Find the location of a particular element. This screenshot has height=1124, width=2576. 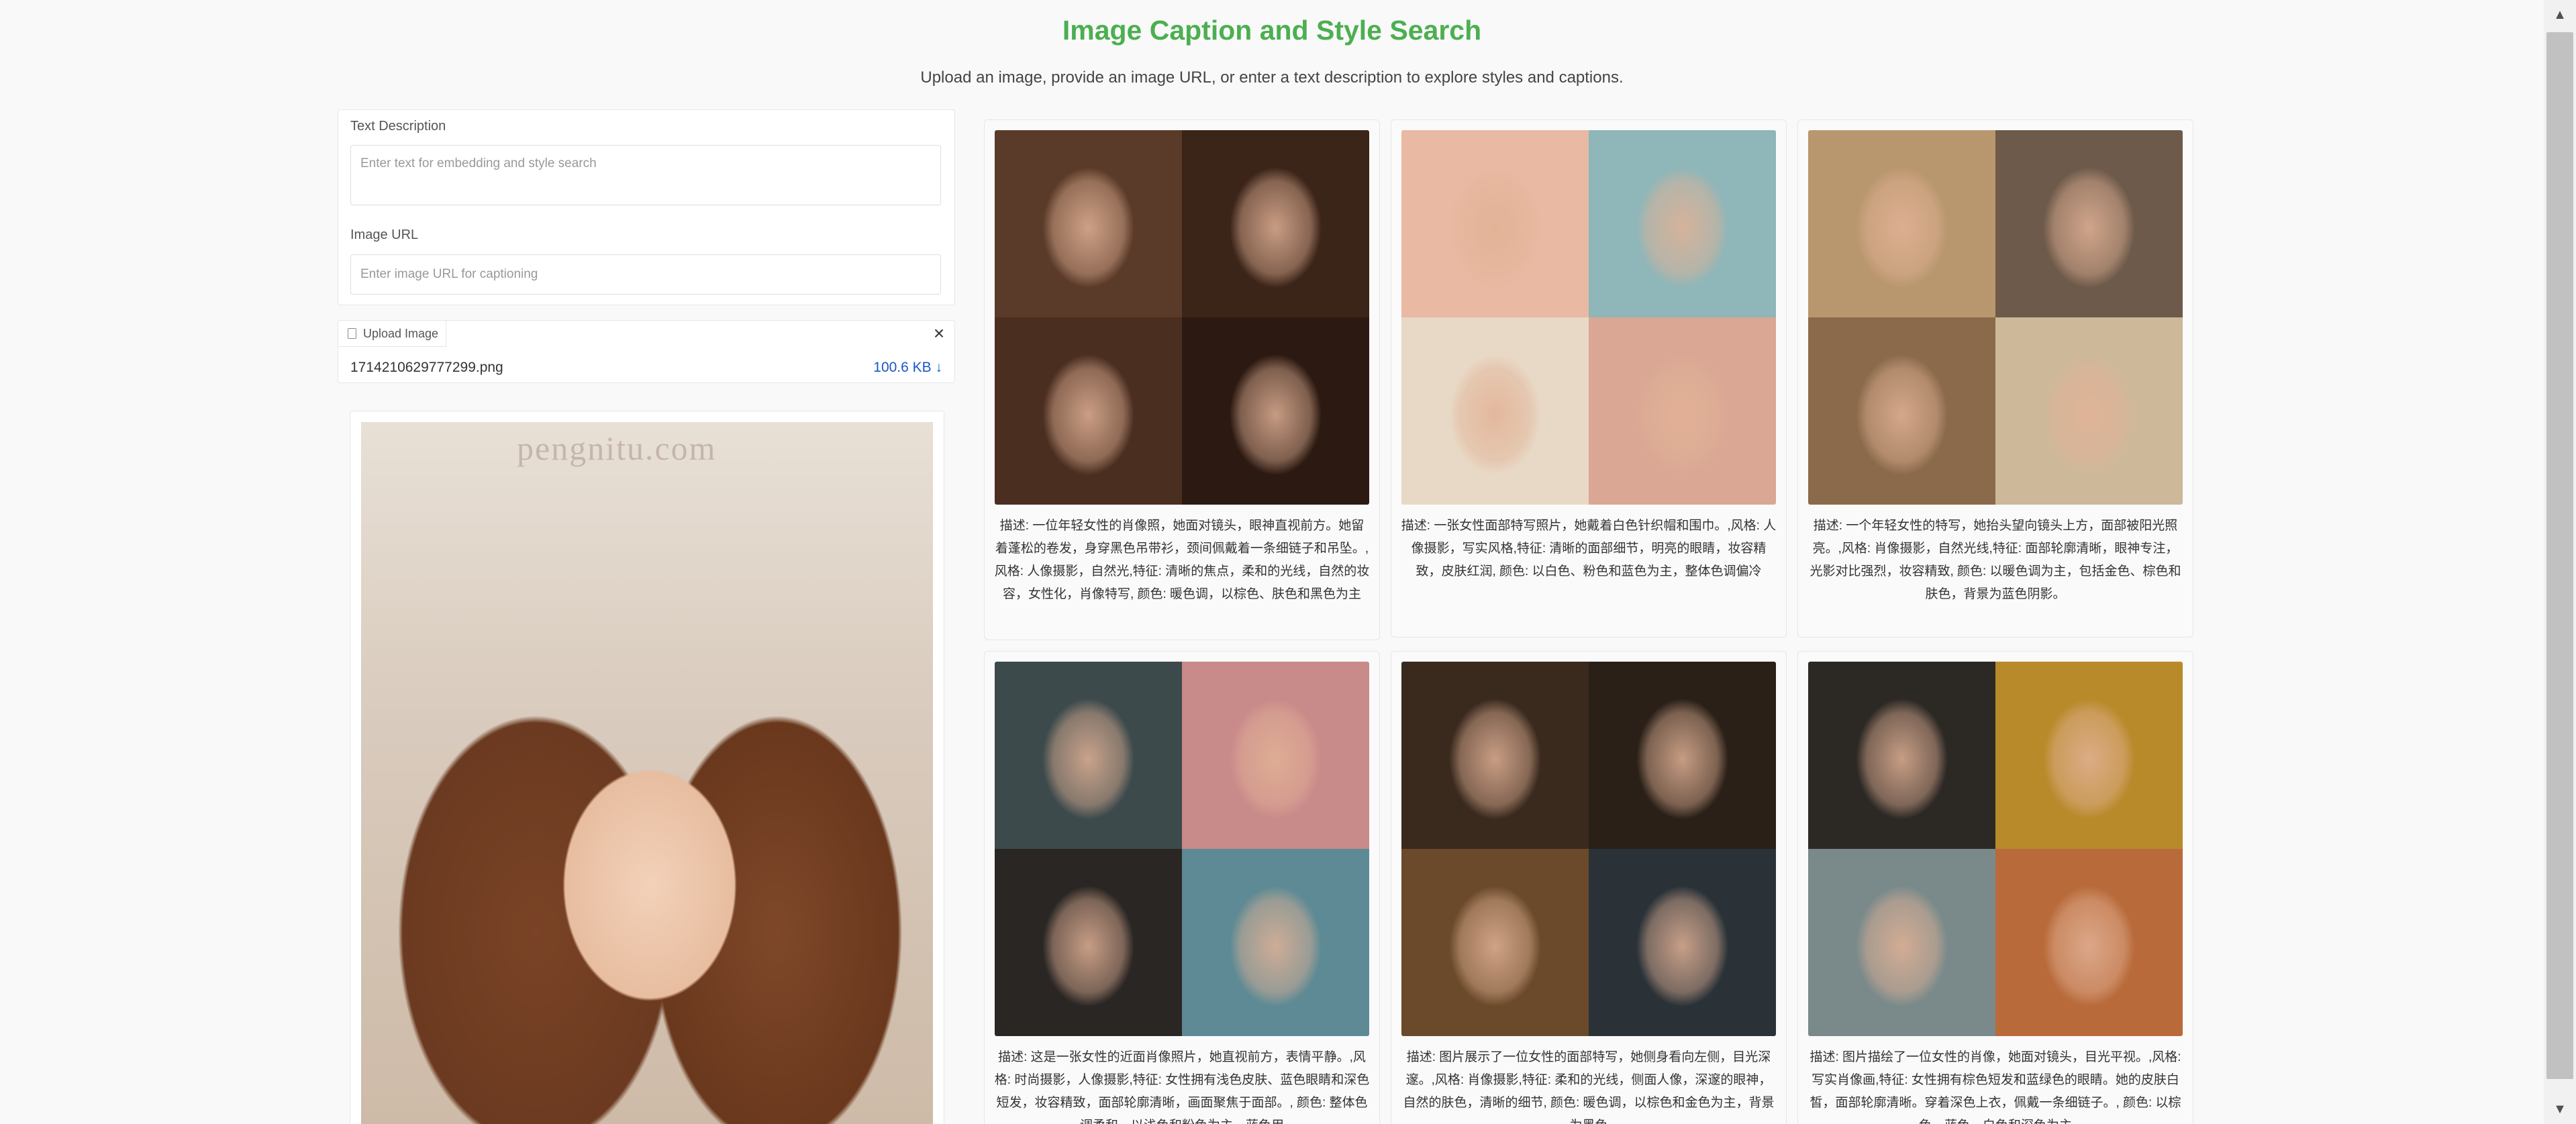

page-title: Image Caption and Style Search is located at coordinates (1272, 30).